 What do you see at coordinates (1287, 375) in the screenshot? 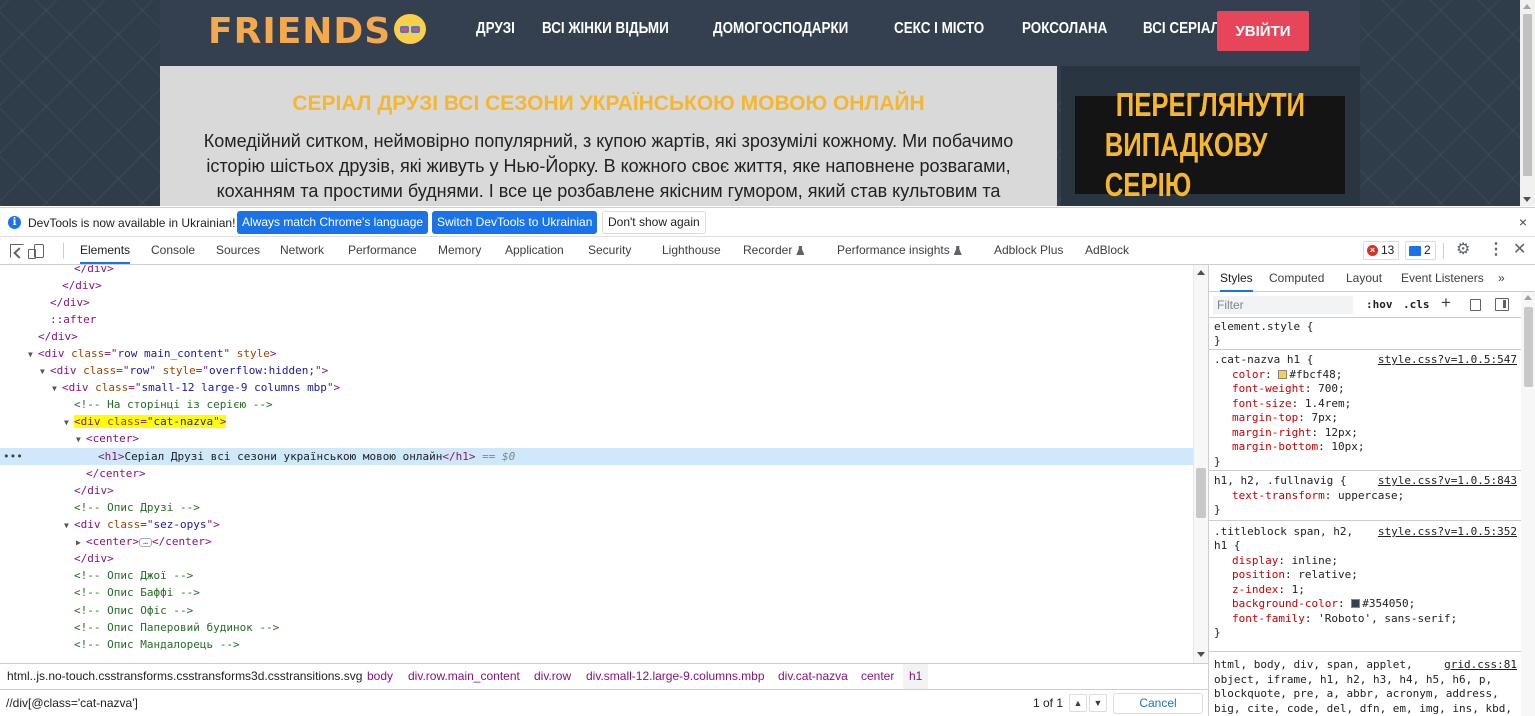
I see `style-declaration: color: #fbcf48;` at bounding box center [1287, 375].